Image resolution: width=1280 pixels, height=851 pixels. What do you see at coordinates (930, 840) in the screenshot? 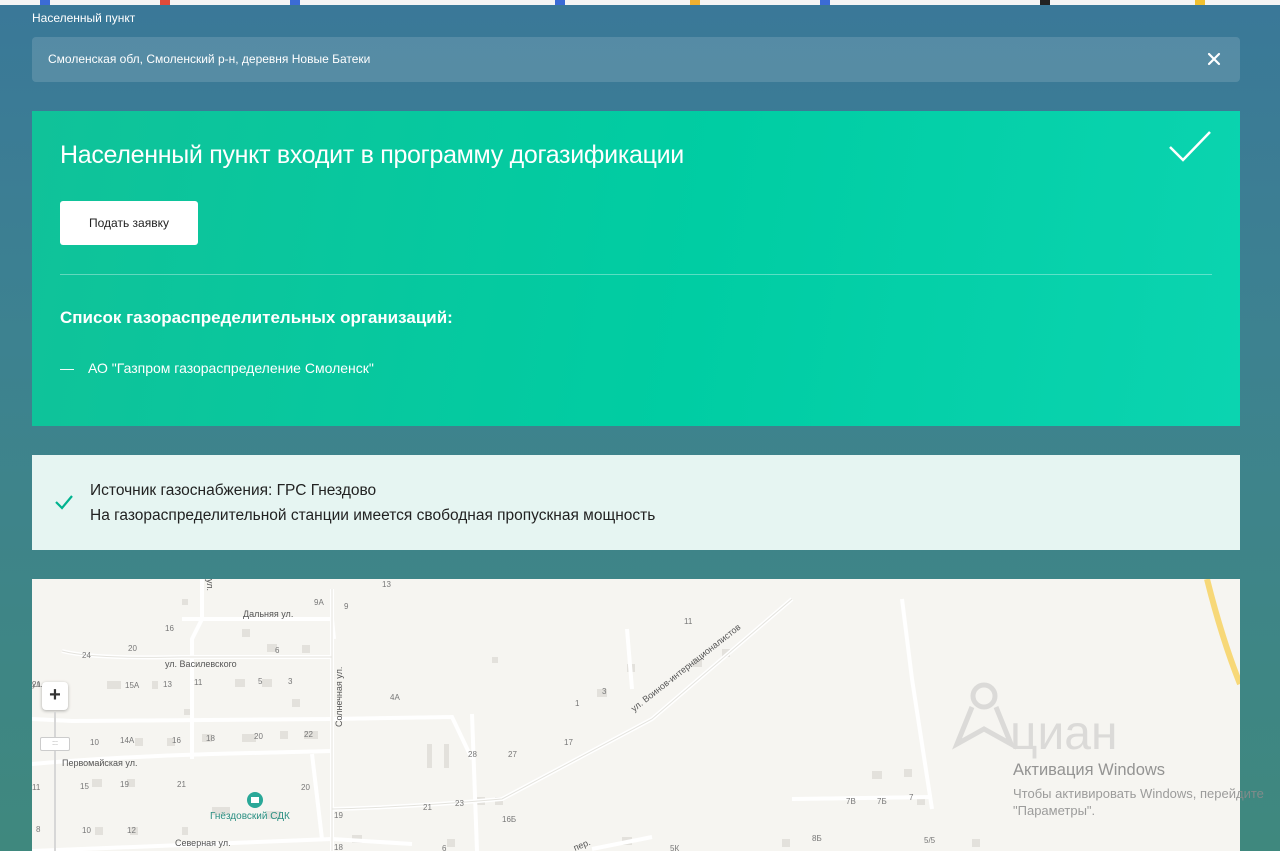
I see `house-number: 5/5` at bounding box center [930, 840].